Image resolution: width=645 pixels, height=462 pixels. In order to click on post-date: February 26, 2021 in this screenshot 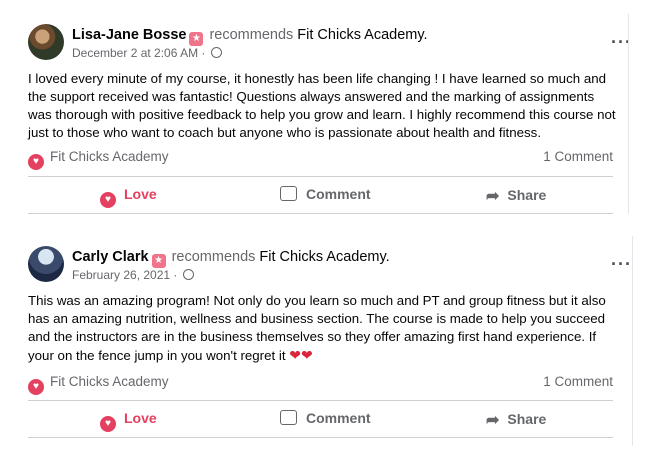, I will do `click(121, 275)`.